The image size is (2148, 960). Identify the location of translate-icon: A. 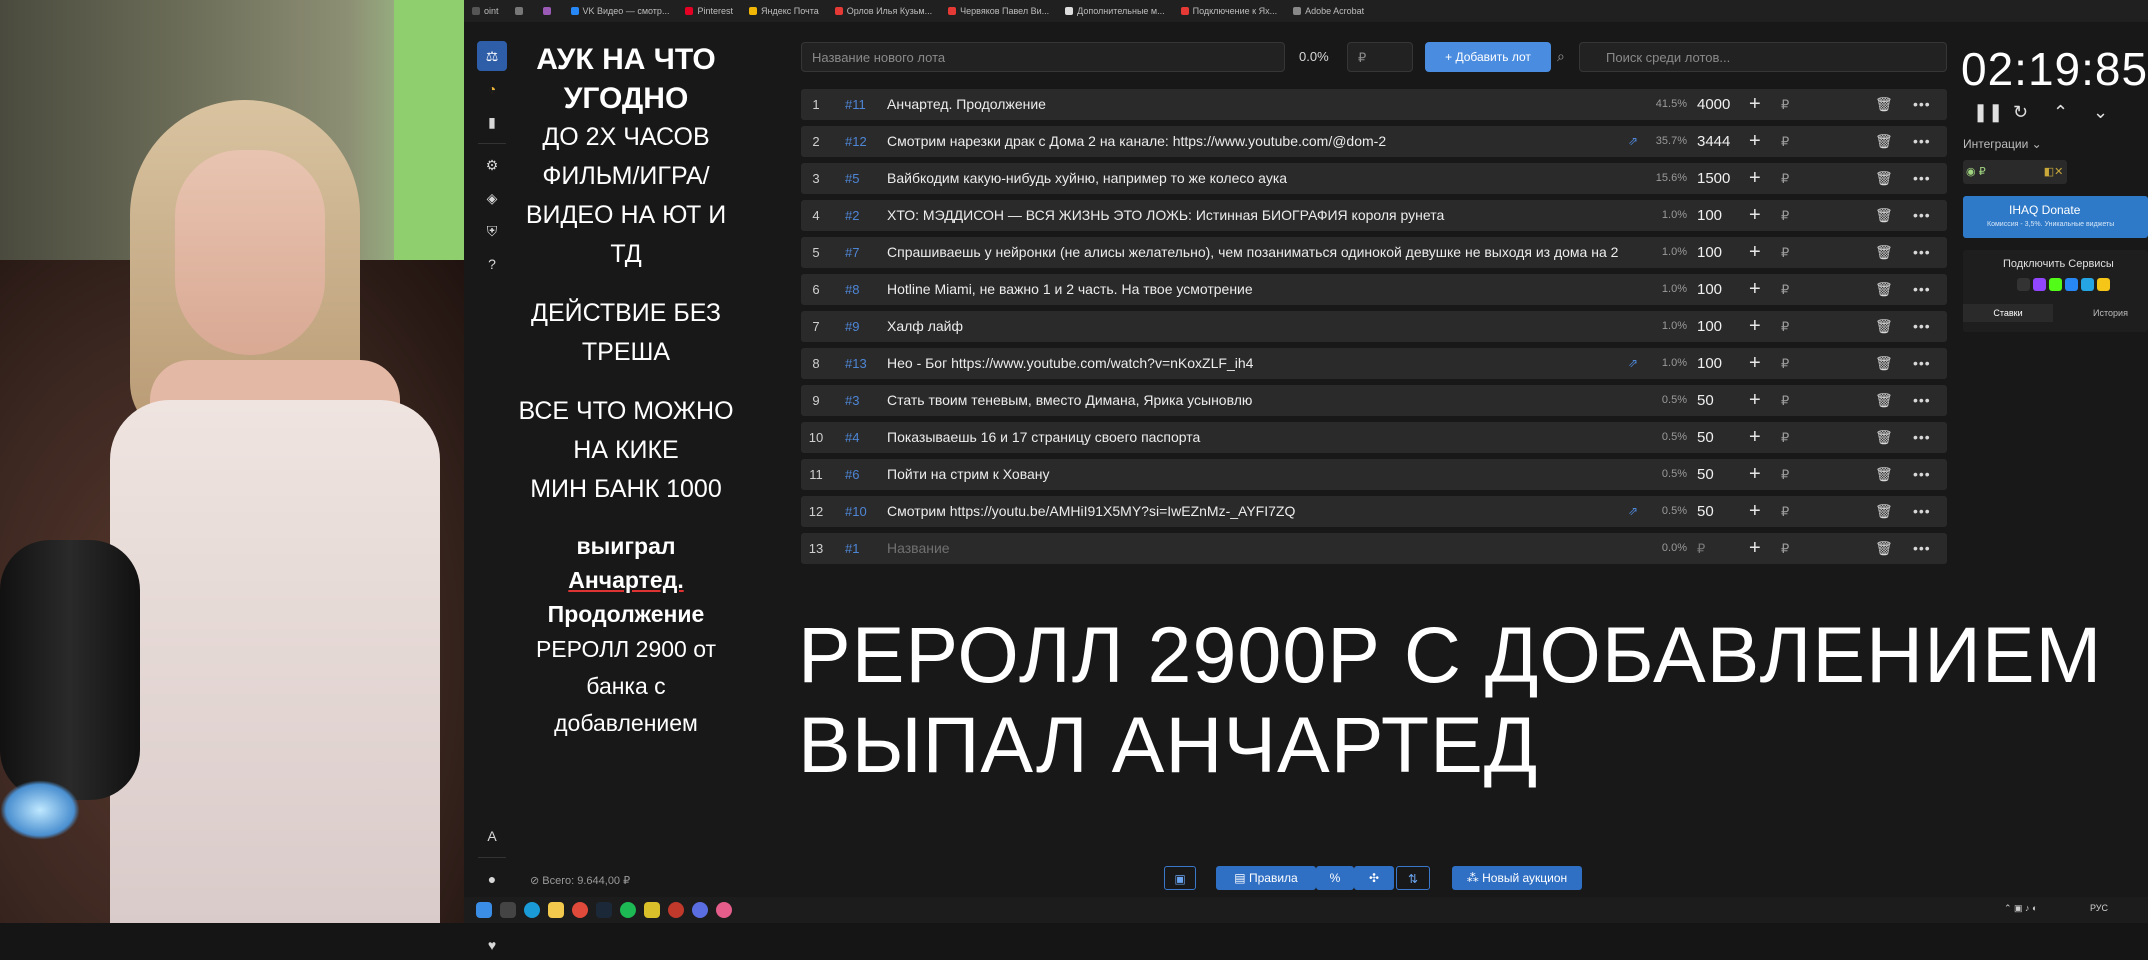
(492, 836).